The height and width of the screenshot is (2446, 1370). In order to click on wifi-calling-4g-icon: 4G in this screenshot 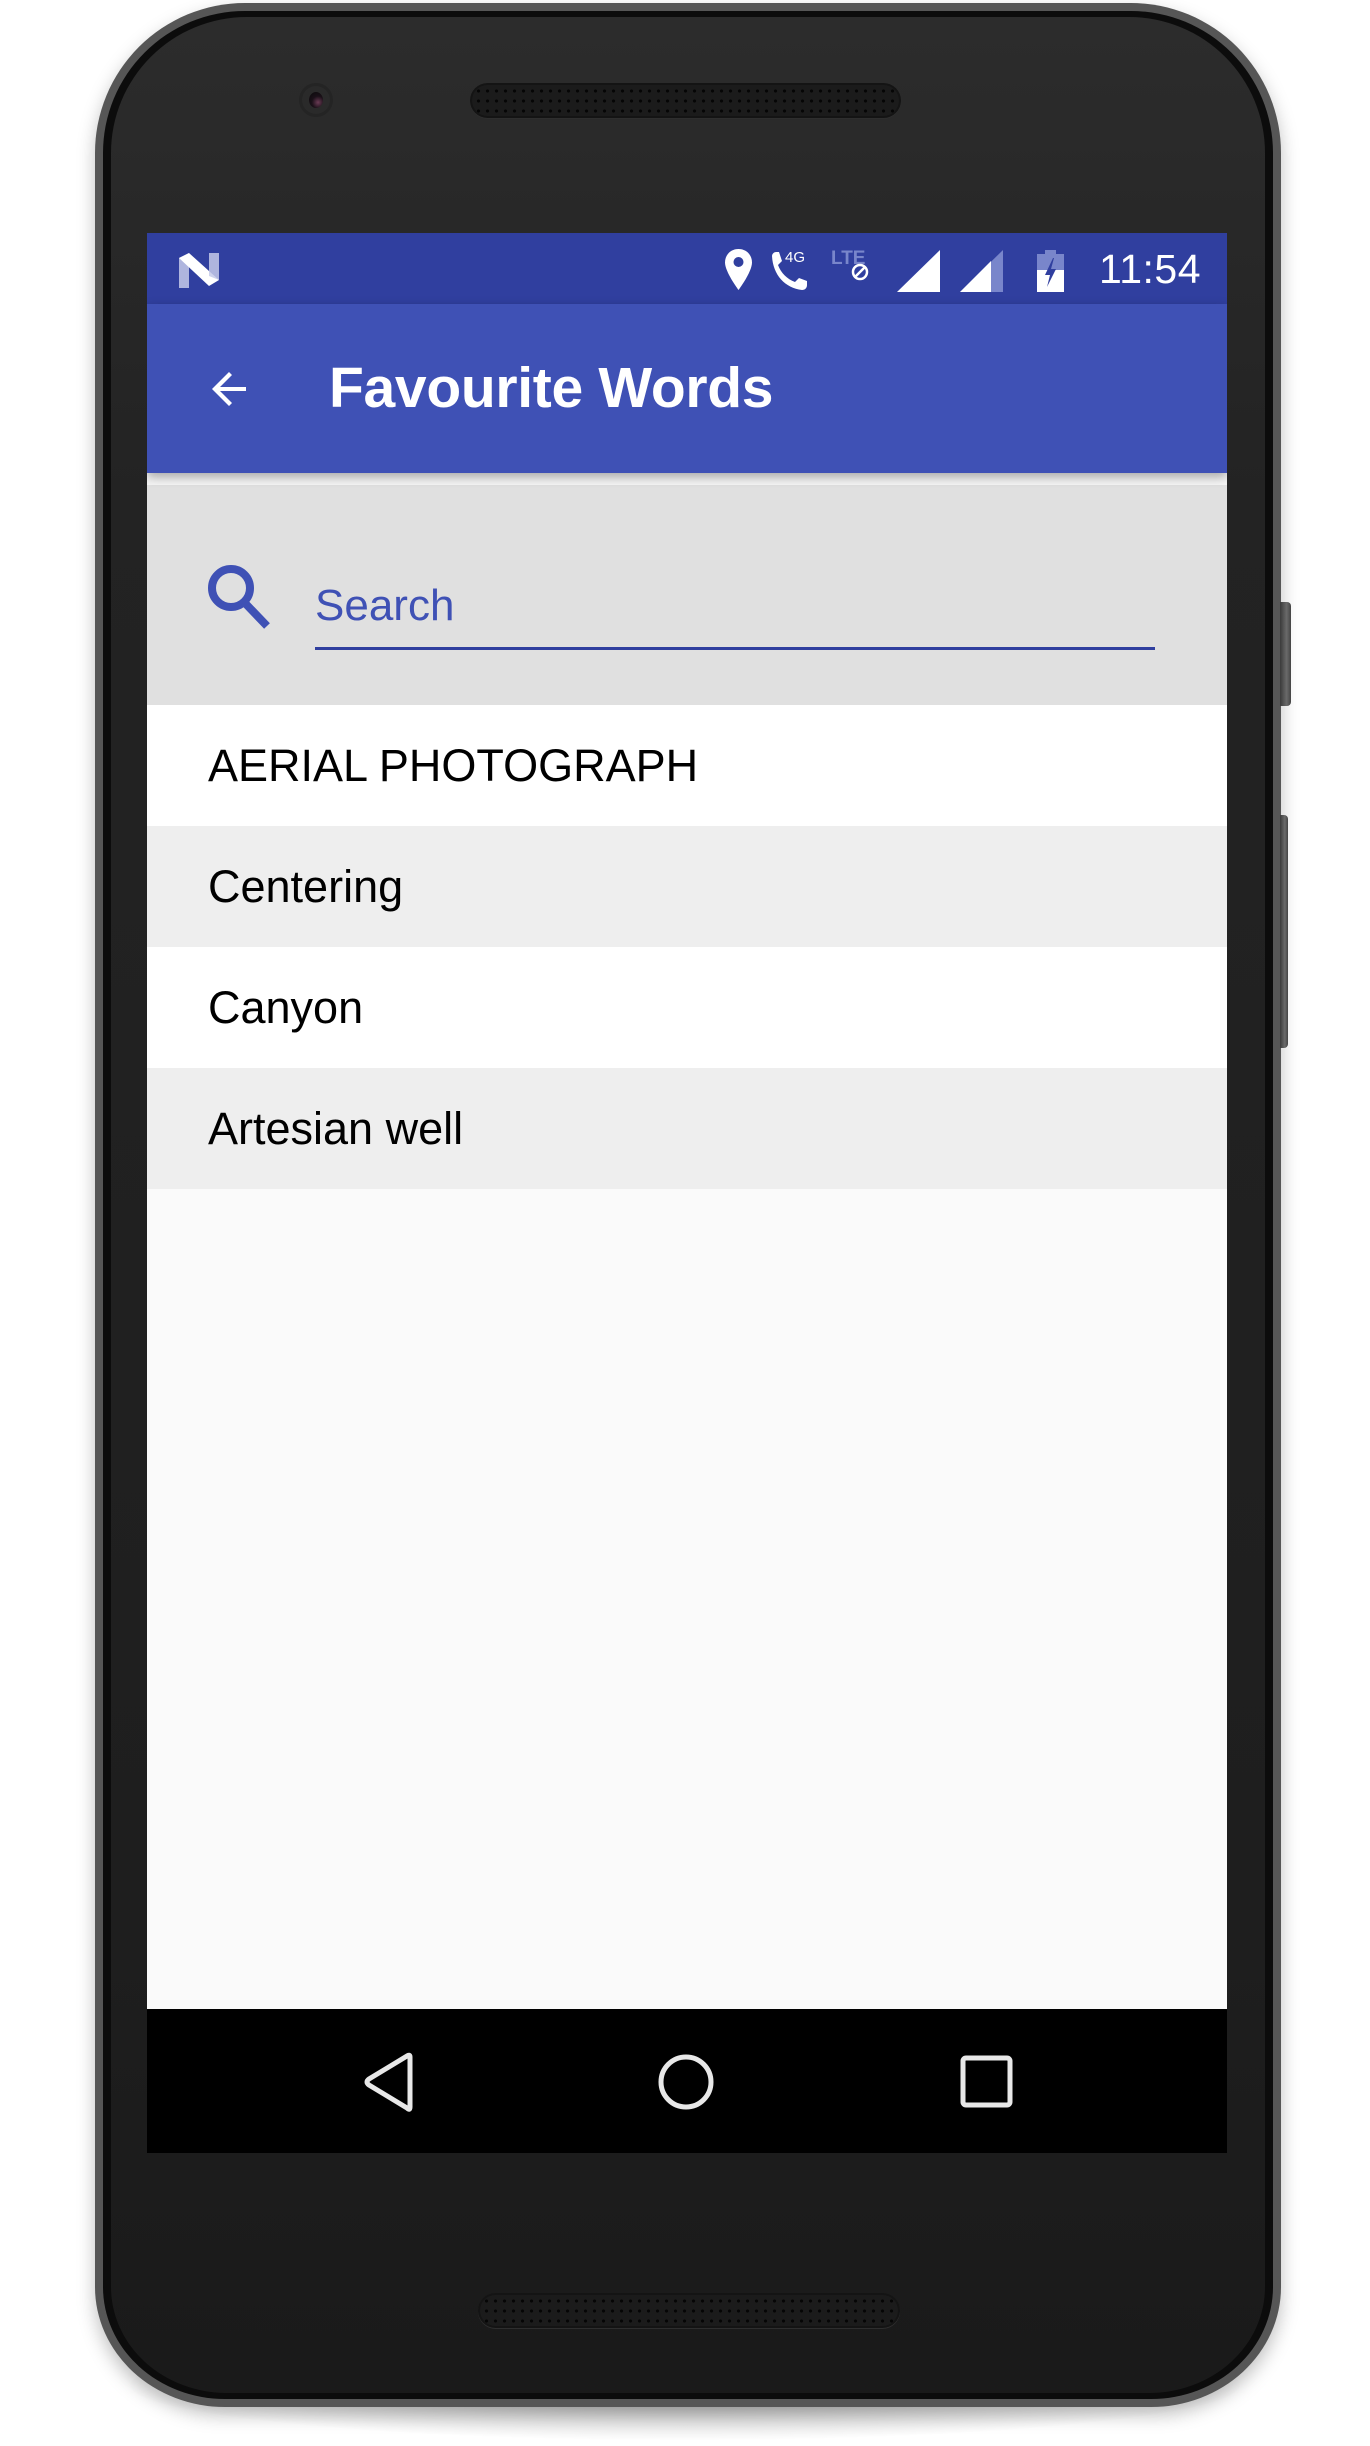, I will do `click(789, 269)`.